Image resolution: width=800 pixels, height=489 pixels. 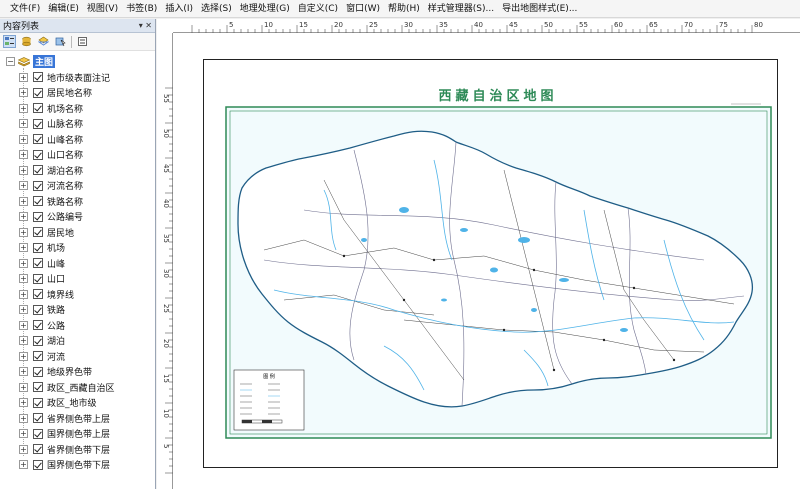 What do you see at coordinates (65, 123) in the screenshot?
I see `layer-label: 山脉名称` at bounding box center [65, 123].